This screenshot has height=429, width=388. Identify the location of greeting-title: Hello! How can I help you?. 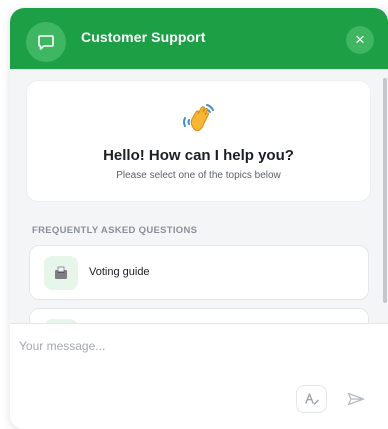
(198, 155).